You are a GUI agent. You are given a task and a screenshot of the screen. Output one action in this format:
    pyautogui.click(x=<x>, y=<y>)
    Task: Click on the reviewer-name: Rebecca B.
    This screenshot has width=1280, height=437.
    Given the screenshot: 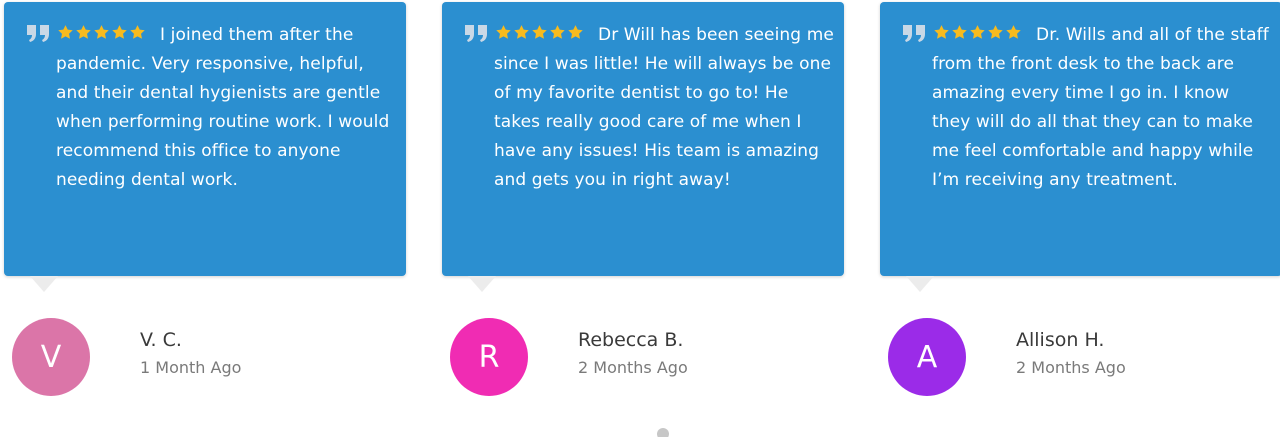 What is the action you would take?
    pyautogui.click(x=631, y=340)
    